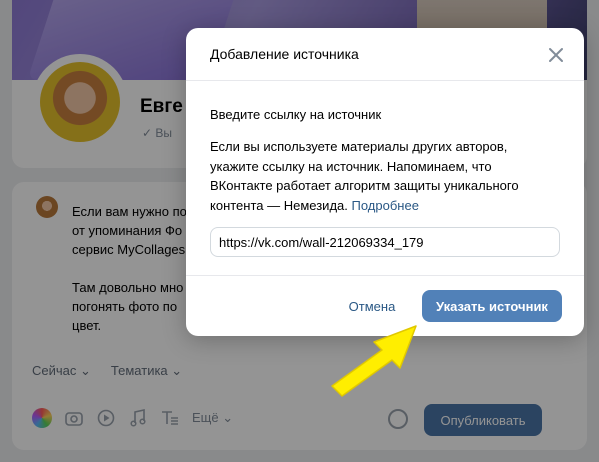 The height and width of the screenshot is (462, 599). What do you see at coordinates (385, 205) in the screenshot?
I see `more-info-link: Подробнее` at bounding box center [385, 205].